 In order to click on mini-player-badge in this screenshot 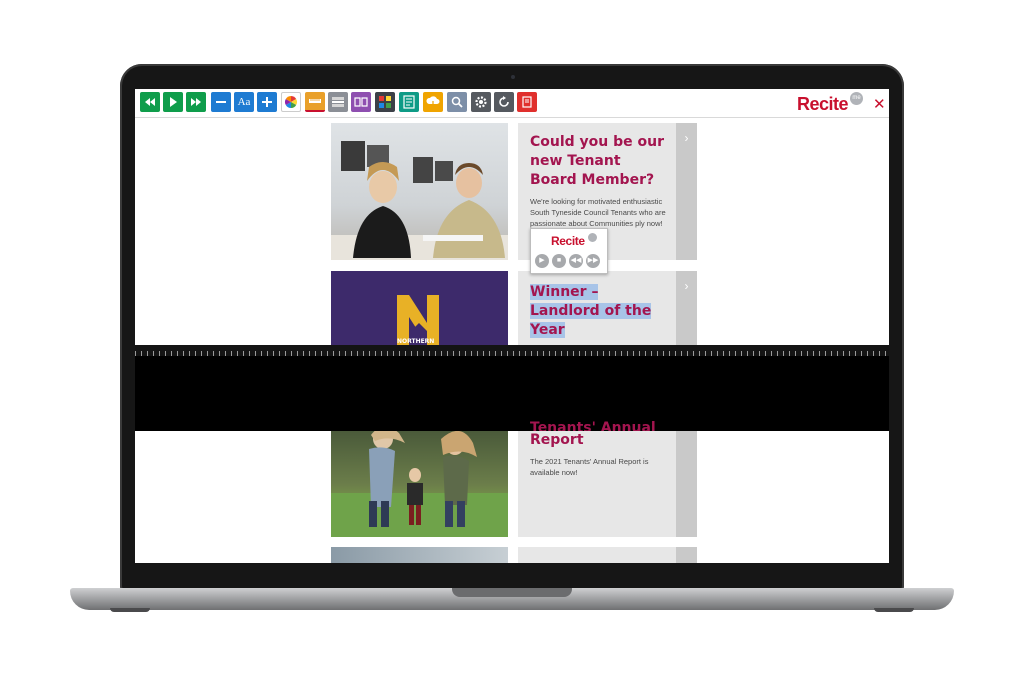, I will do `click(592, 237)`.